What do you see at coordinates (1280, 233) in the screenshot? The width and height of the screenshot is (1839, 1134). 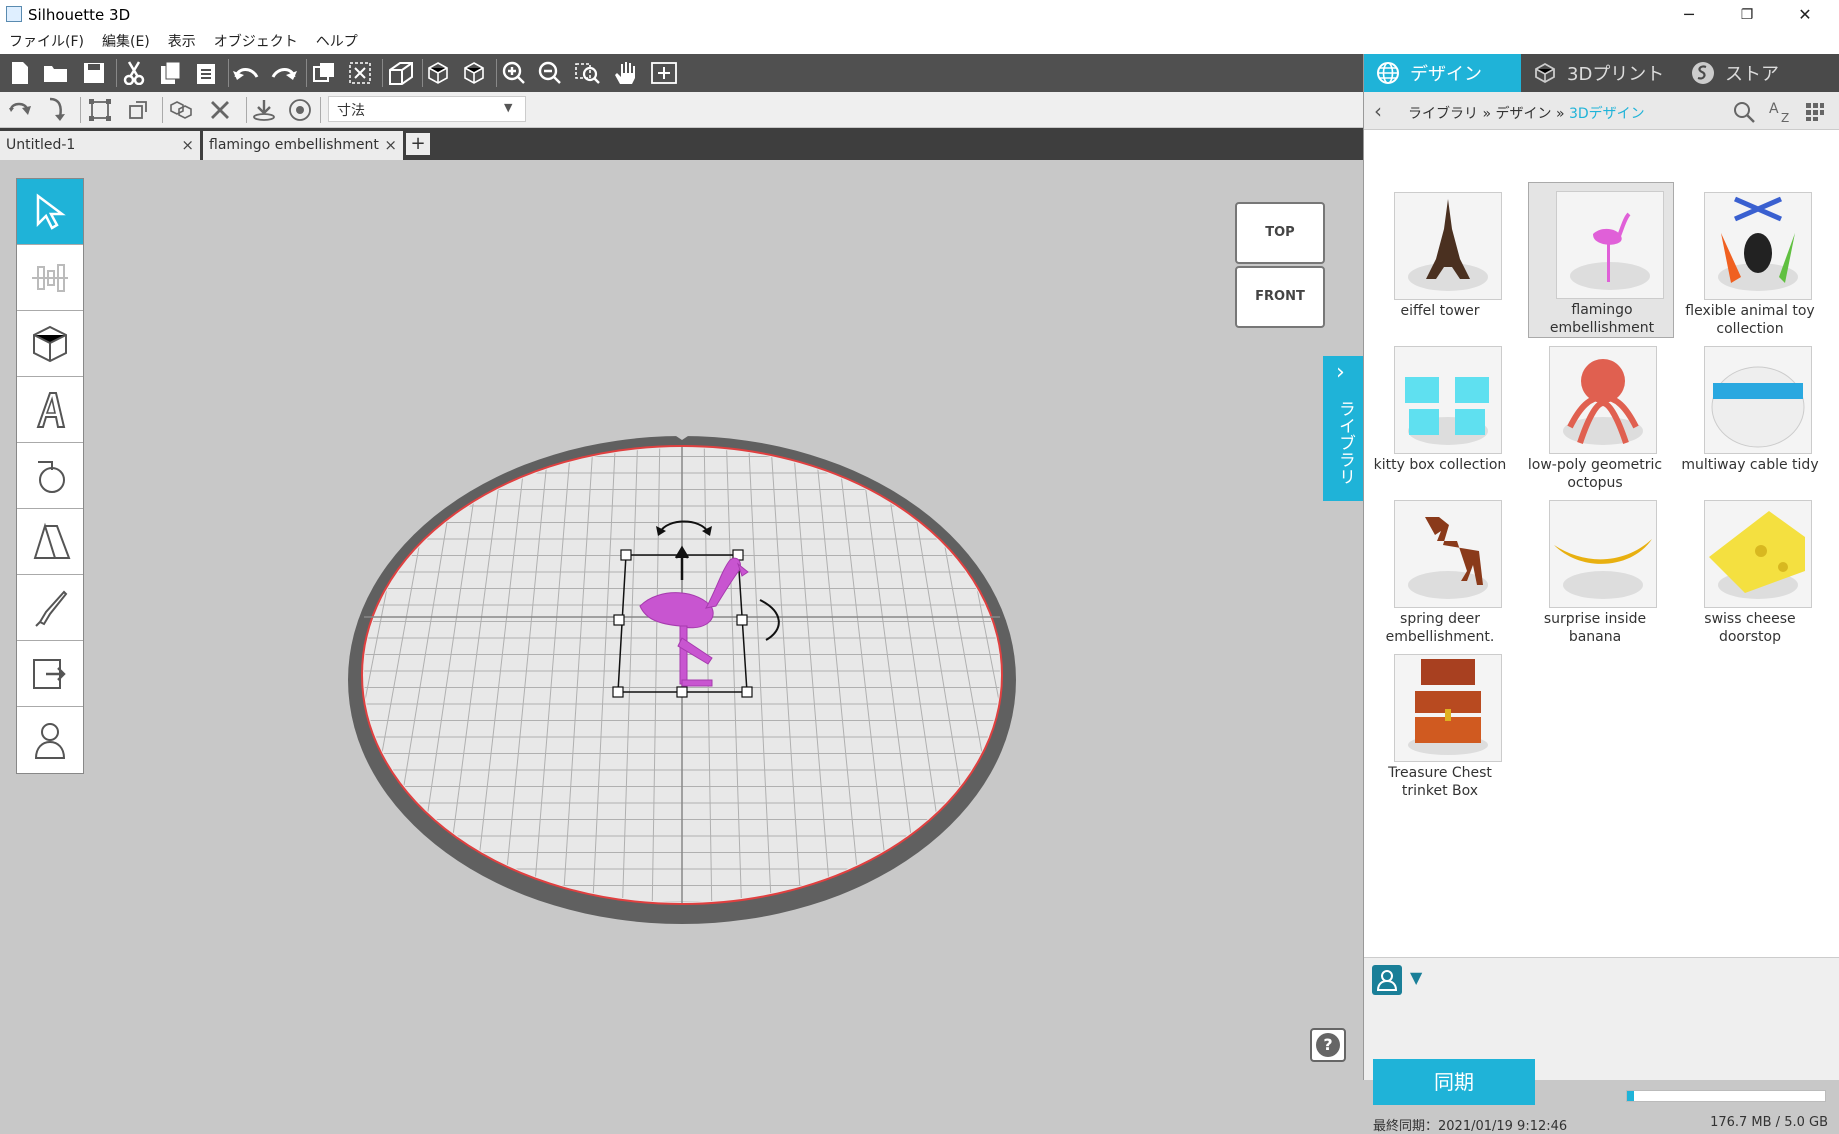 I see `viewcube-top: TOP` at bounding box center [1280, 233].